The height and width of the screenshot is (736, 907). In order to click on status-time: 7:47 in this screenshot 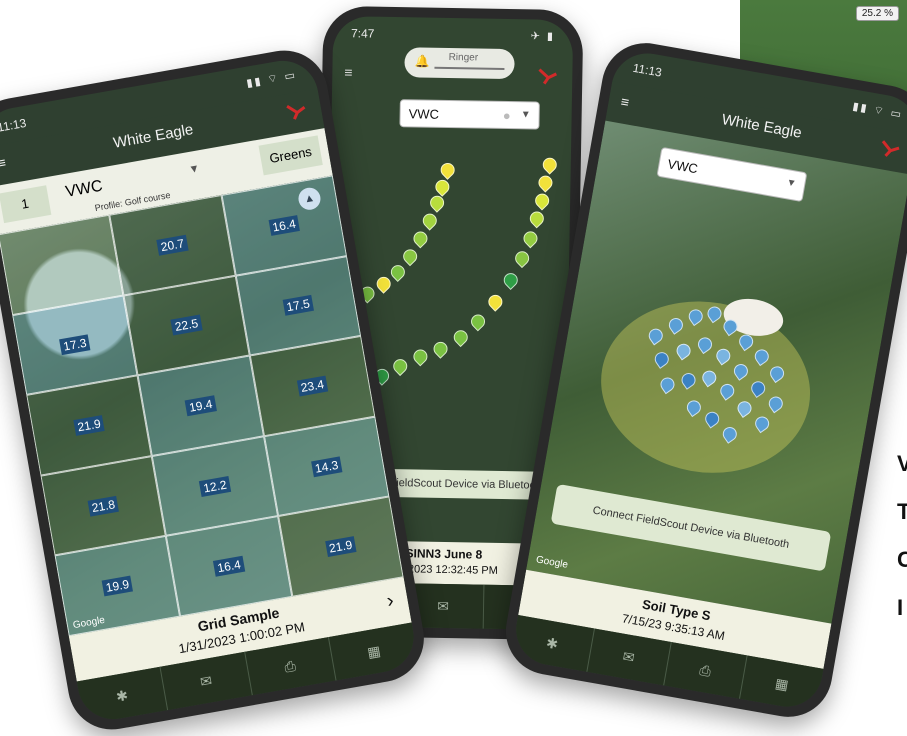, I will do `click(362, 33)`.